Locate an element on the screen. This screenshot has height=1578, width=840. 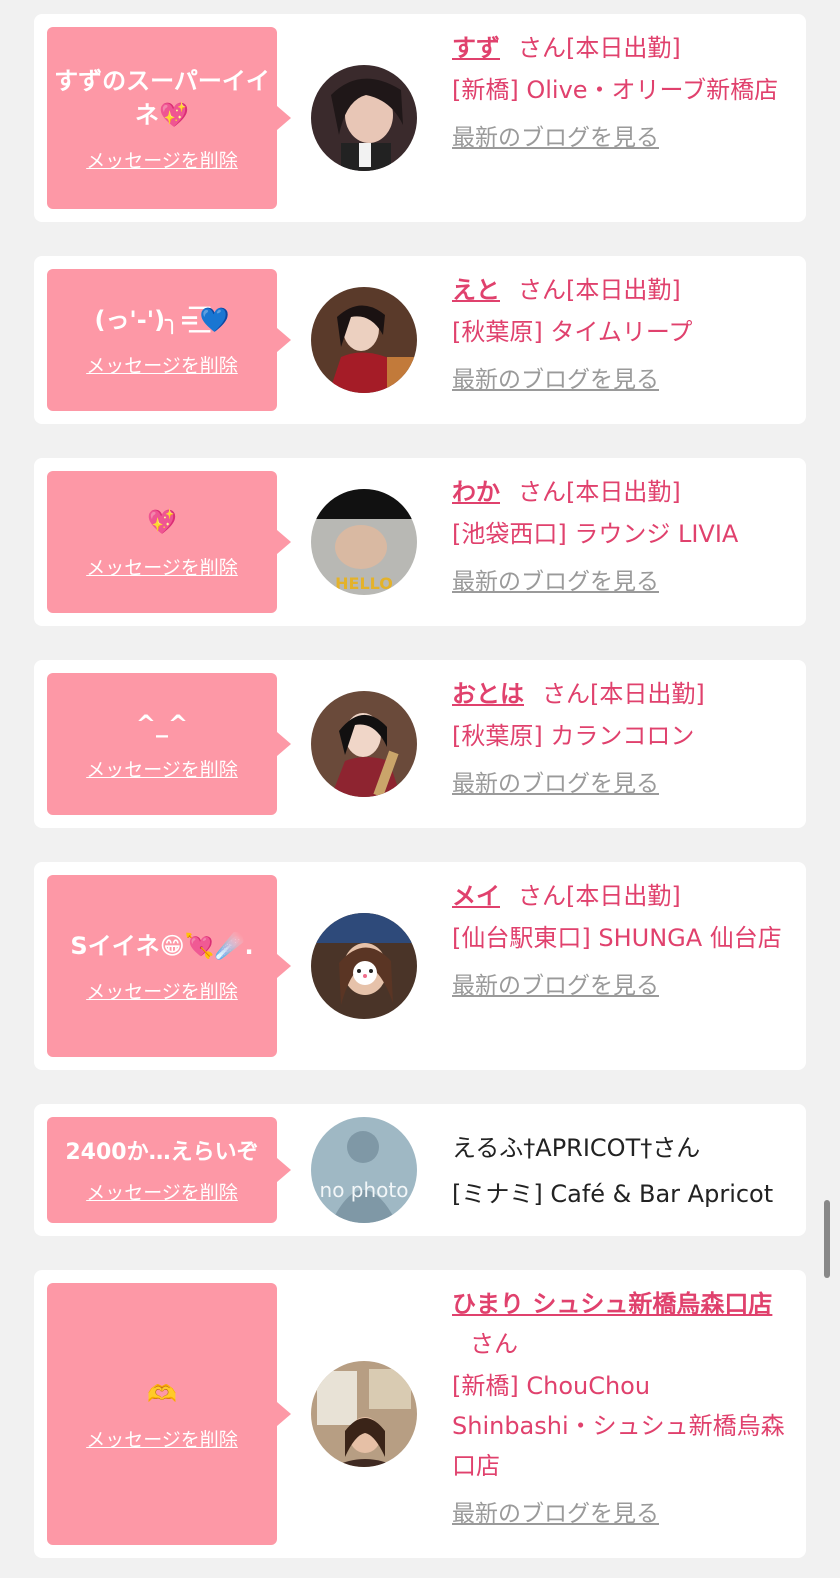
message-bubble: 🫶 メッセージを削除 is located at coordinates (169, 1414).